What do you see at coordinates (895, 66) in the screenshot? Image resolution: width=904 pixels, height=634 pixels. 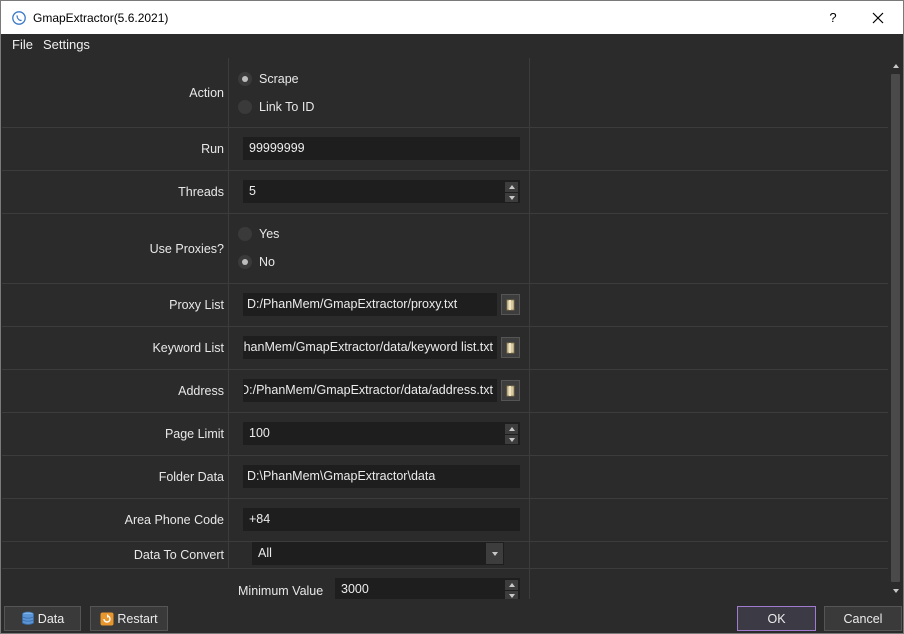 I see `scroll-up-button` at bounding box center [895, 66].